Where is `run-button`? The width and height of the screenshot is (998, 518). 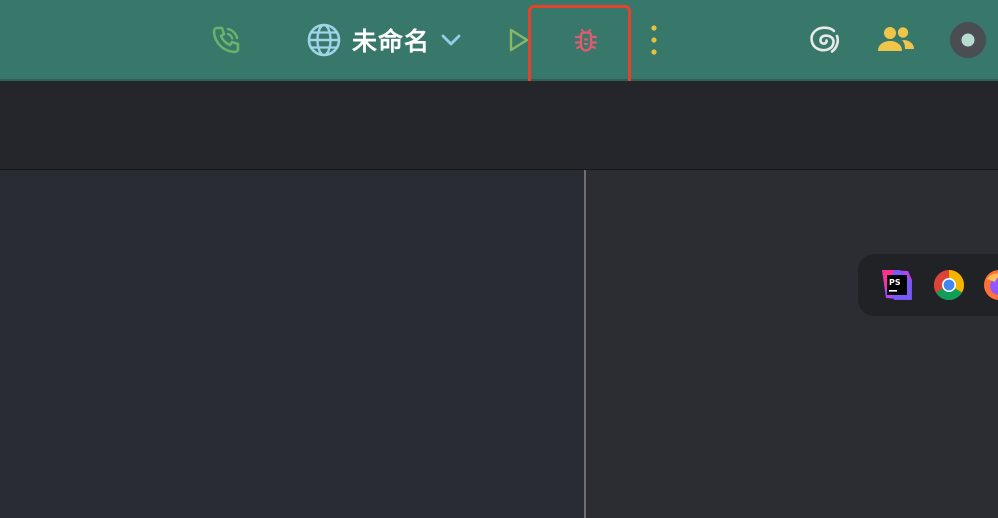 run-button is located at coordinates (518, 40).